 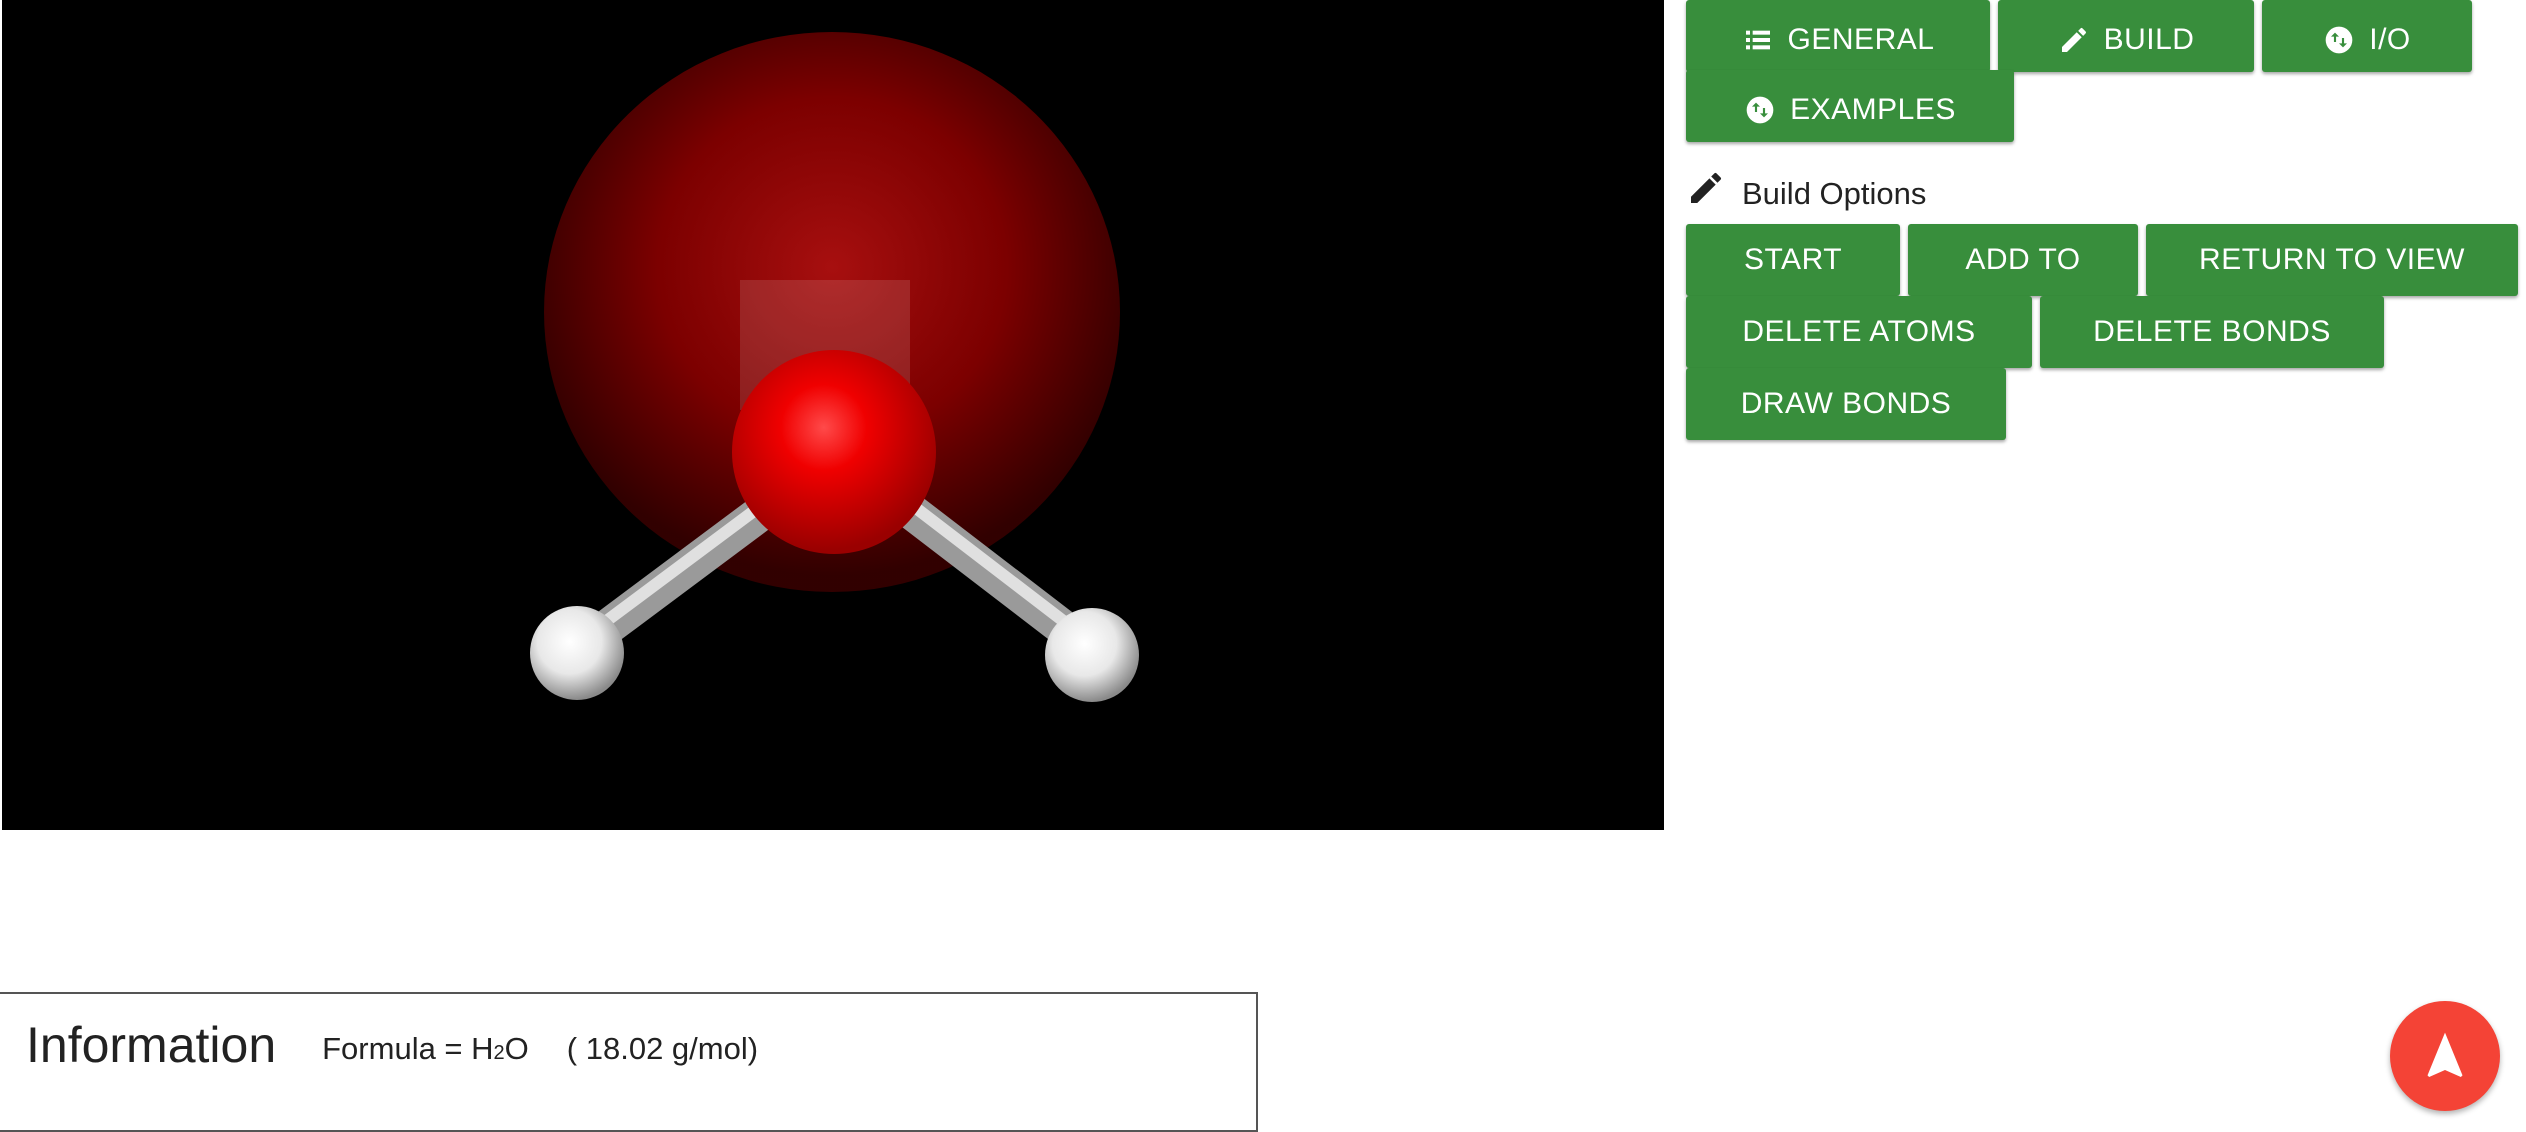 I want to click on water-molecule-render, so click(x=834, y=367).